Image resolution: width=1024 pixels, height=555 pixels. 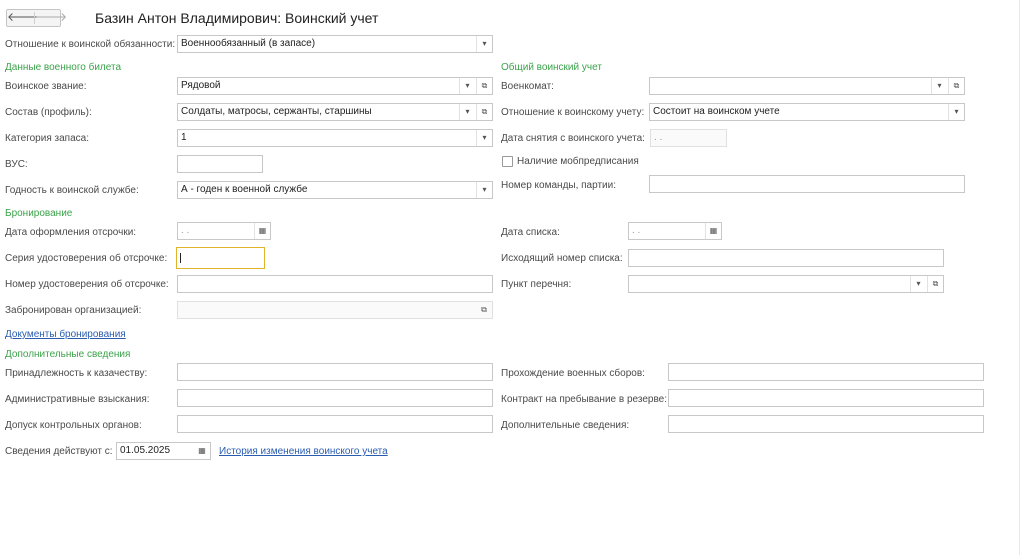 I want to click on back-button: 🡐, so click(x=23, y=18).